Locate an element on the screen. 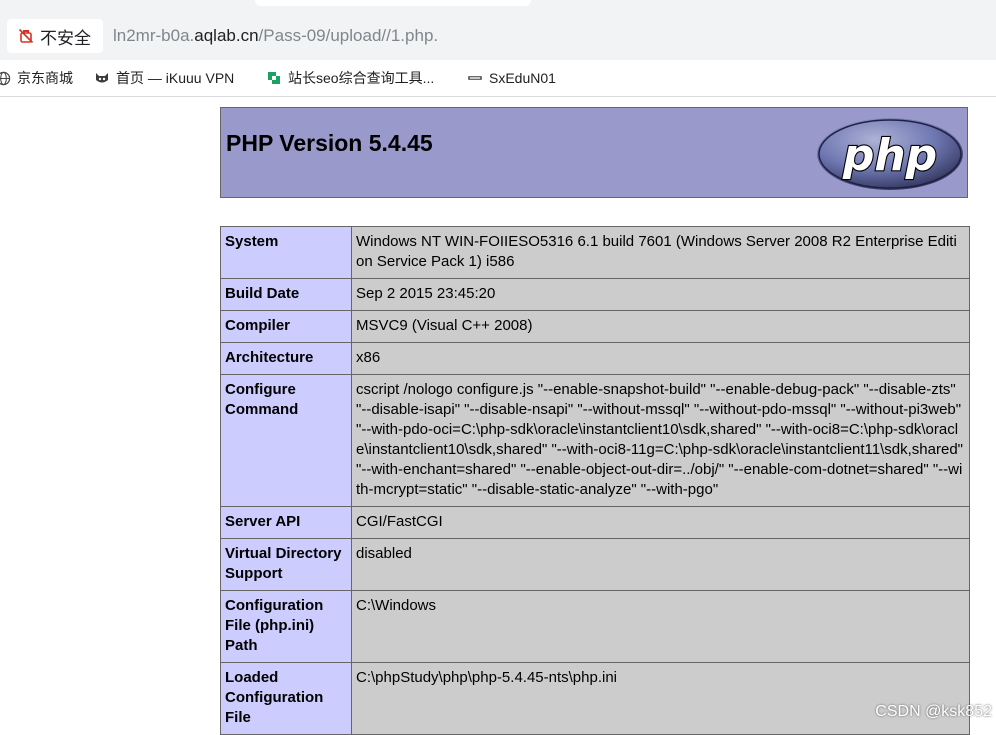 This screenshot has height=735, width=996. php-header: PHP Version 5.4.45 php is located at coordinates (594, 152).